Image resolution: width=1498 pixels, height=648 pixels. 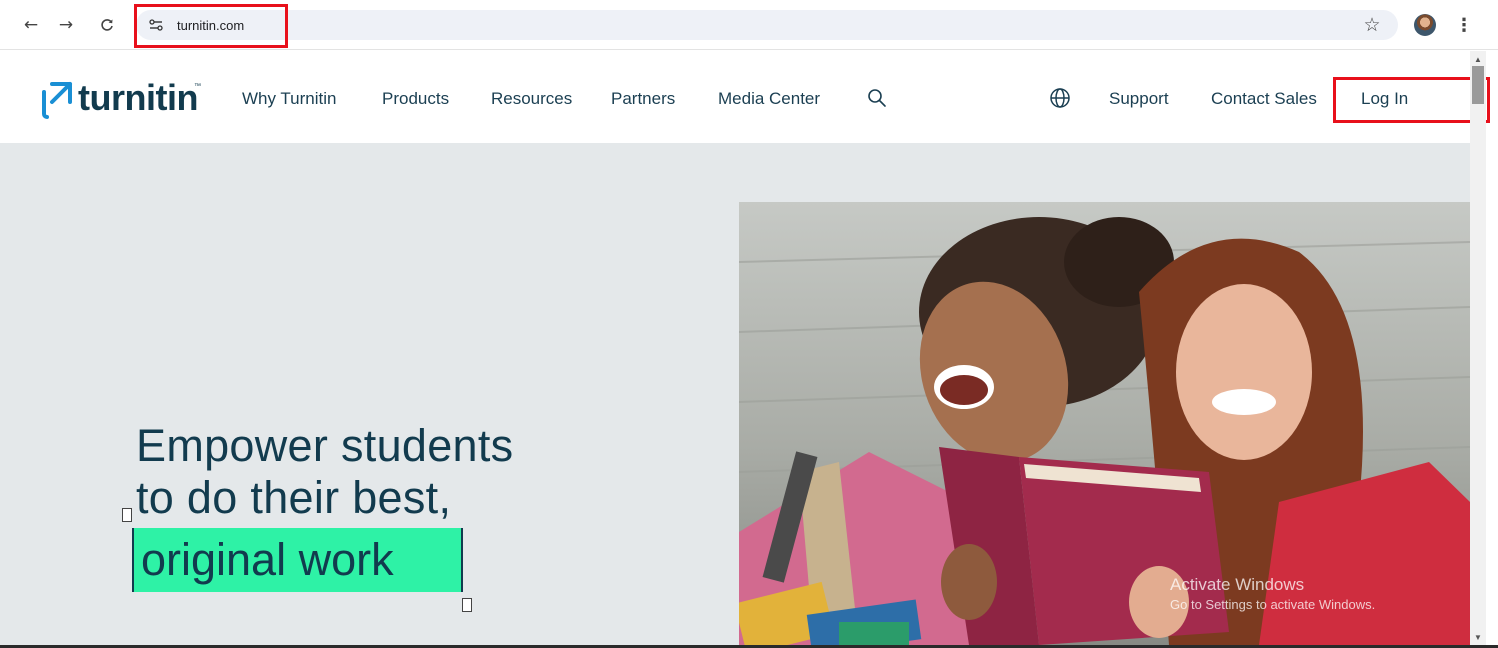 What do you see at coordinates (1478, 348) in the screenshot?
I see `scrollbar` at bounding box center [1478, 348].